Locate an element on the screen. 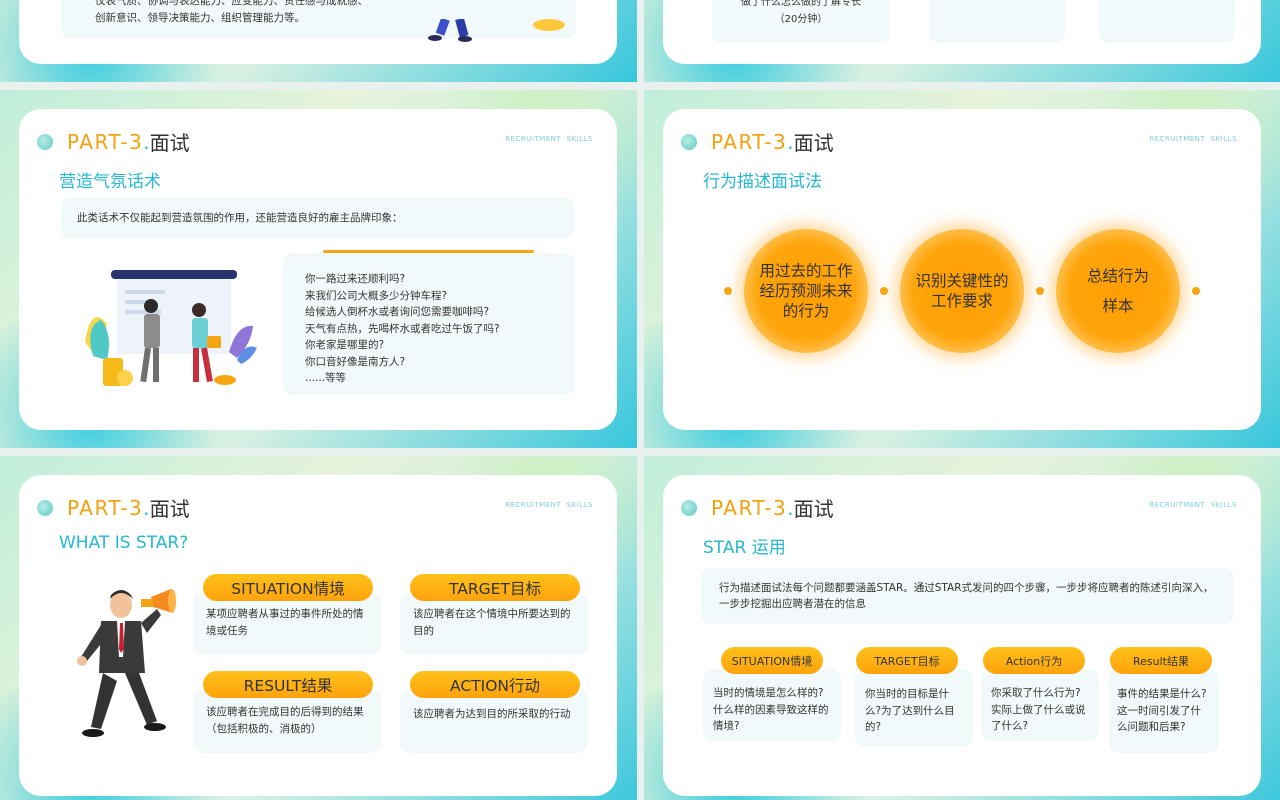 The width and height of the screenshot is (1280, 800). question-item: 给候选人倒杯水或者询问您需要咖啡吗? is located at coordinates (397, 312).